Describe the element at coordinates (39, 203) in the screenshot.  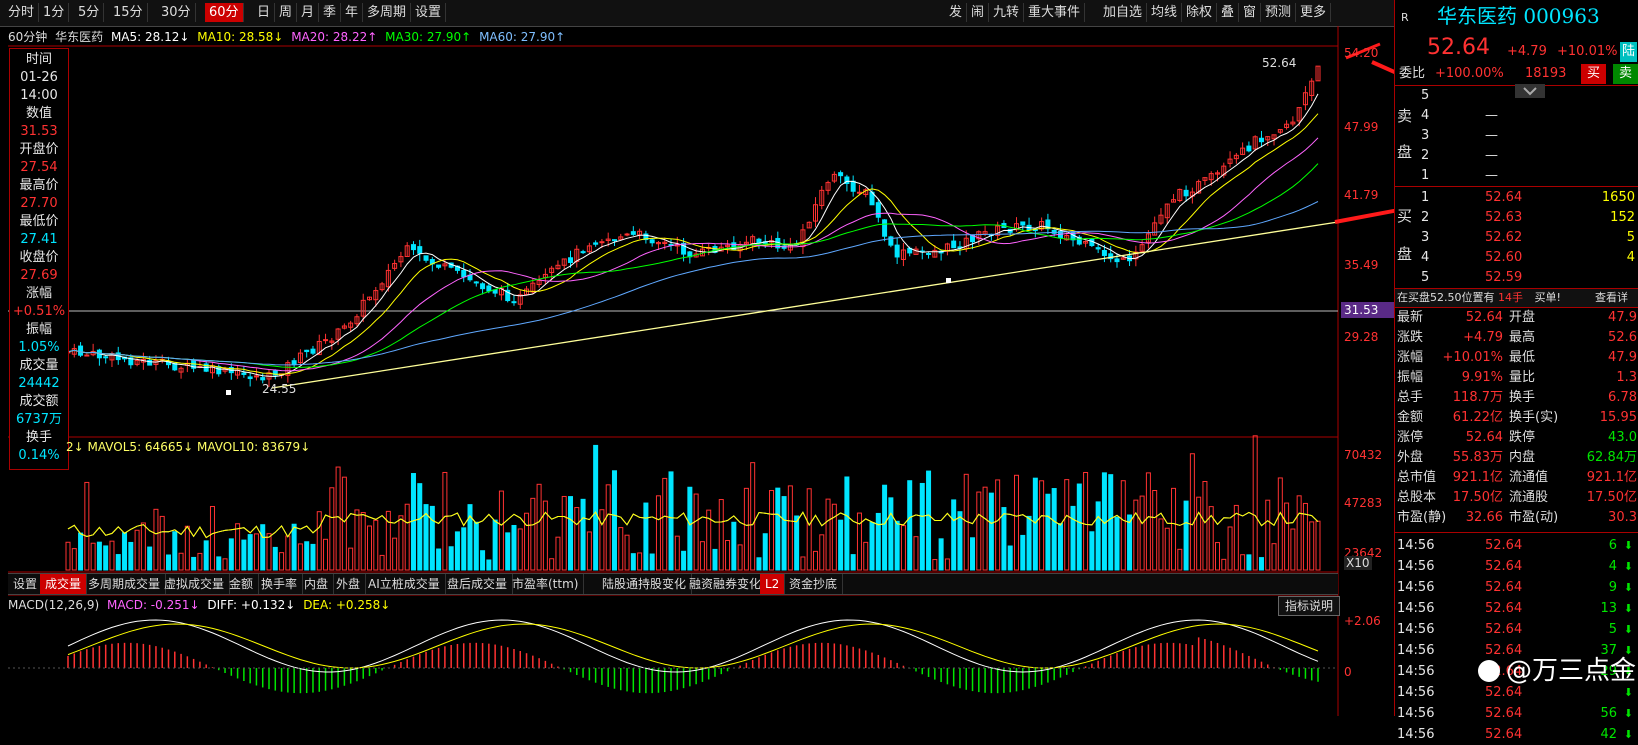
I see `info-value-3: 27.70` at that location.